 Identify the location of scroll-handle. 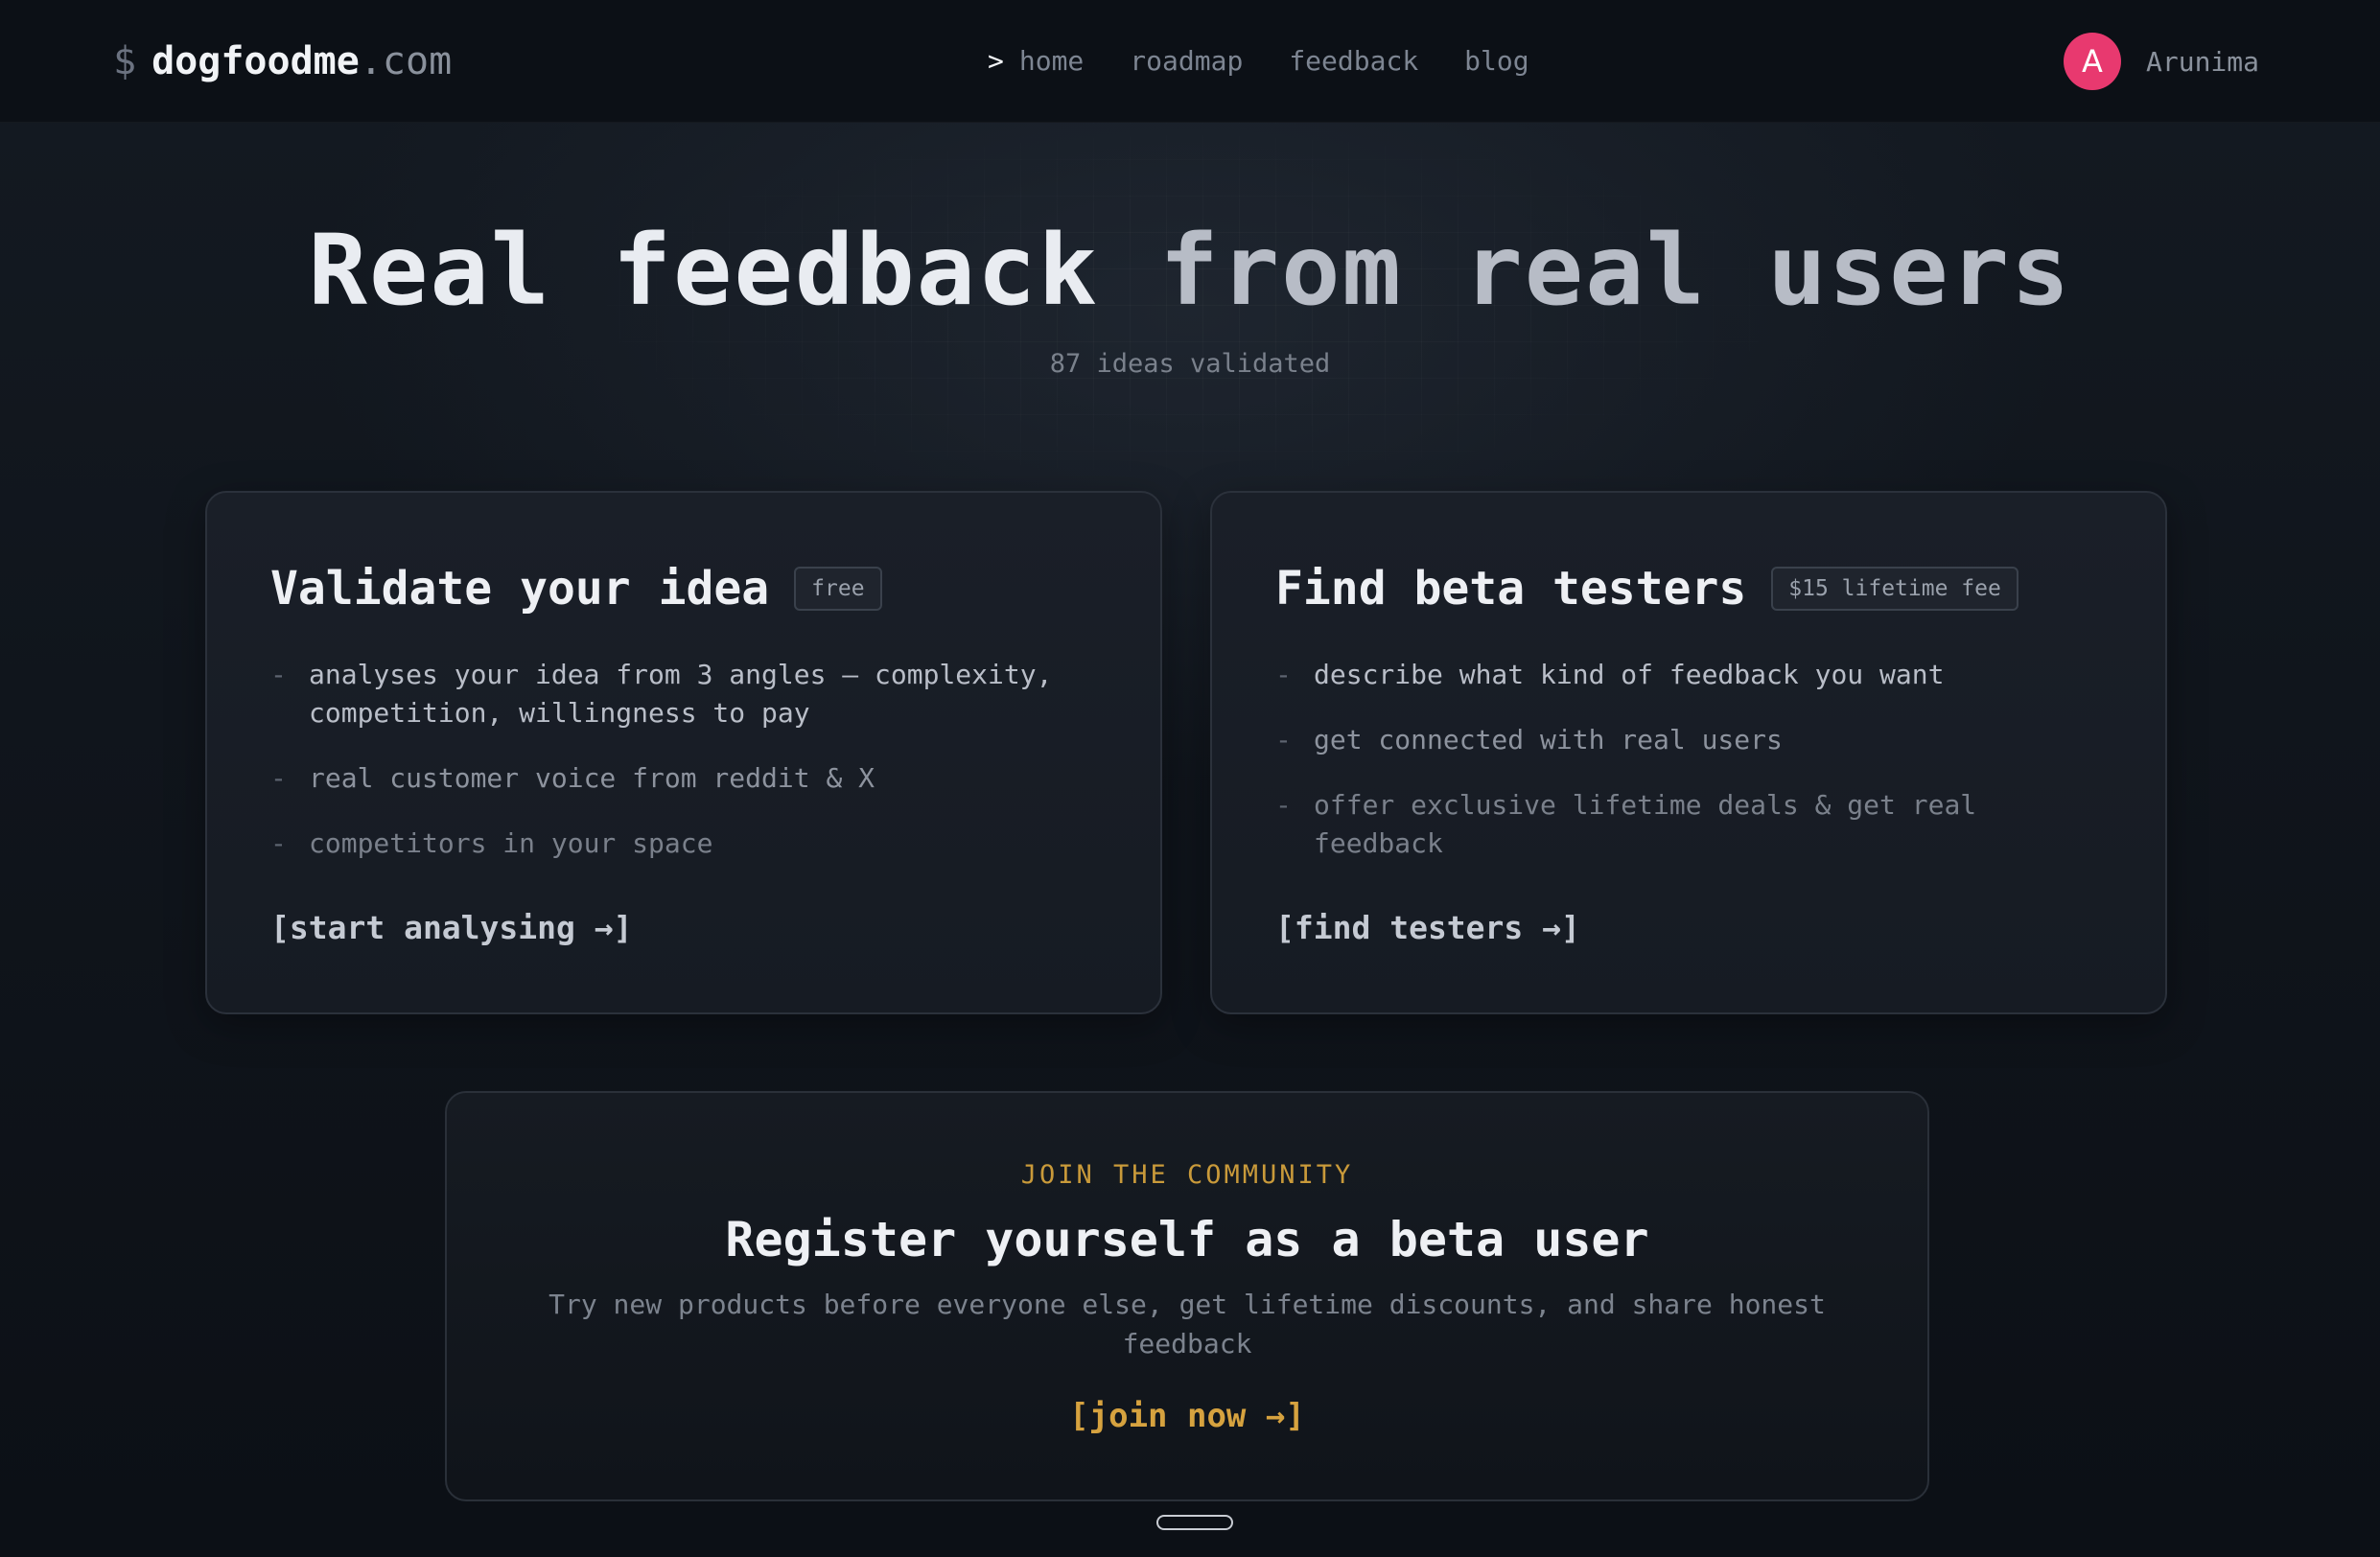
(1194, 1522).